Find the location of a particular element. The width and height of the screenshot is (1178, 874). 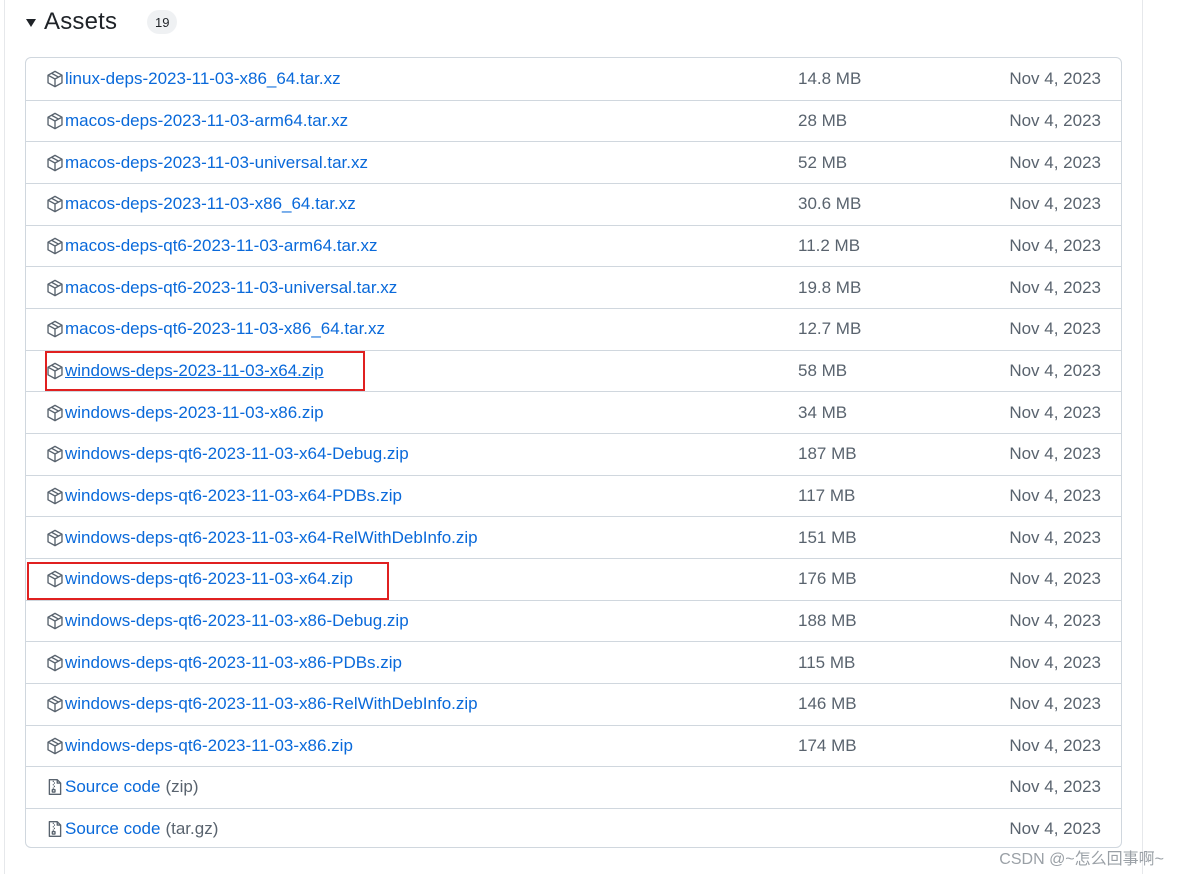

asset-size: 19.8 MB is located at coordinates (830, 287).